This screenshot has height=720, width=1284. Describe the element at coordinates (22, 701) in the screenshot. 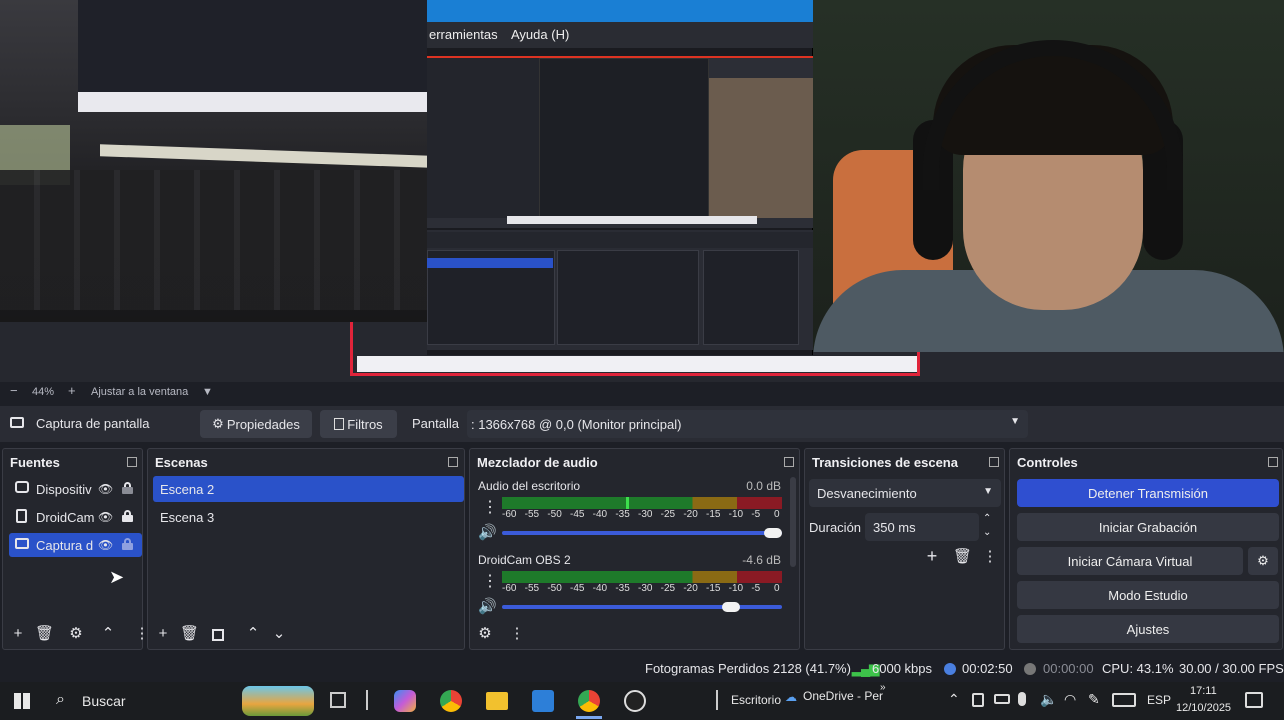

I see `windows-start-icon` at that location.